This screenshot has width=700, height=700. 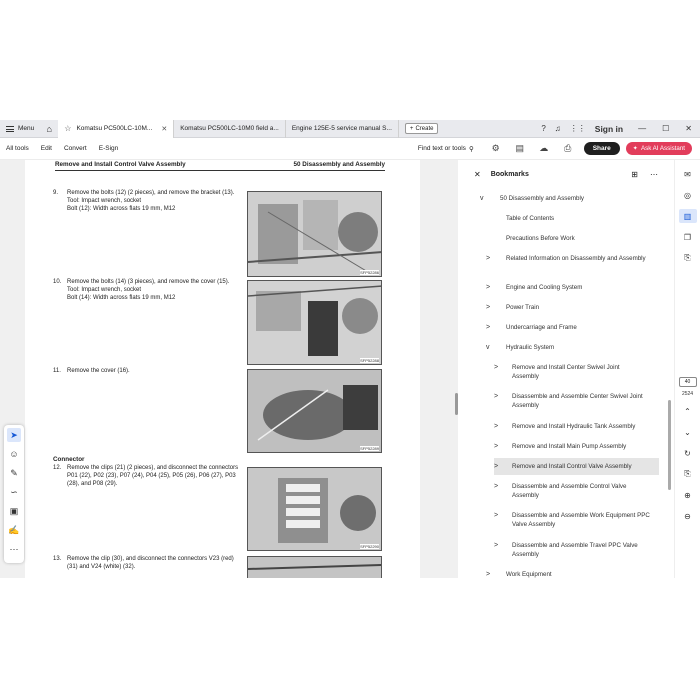 I want to click on step-bolt: Bolt (14): Width across flats 19 mm, M12, so click(x=121, y=297).